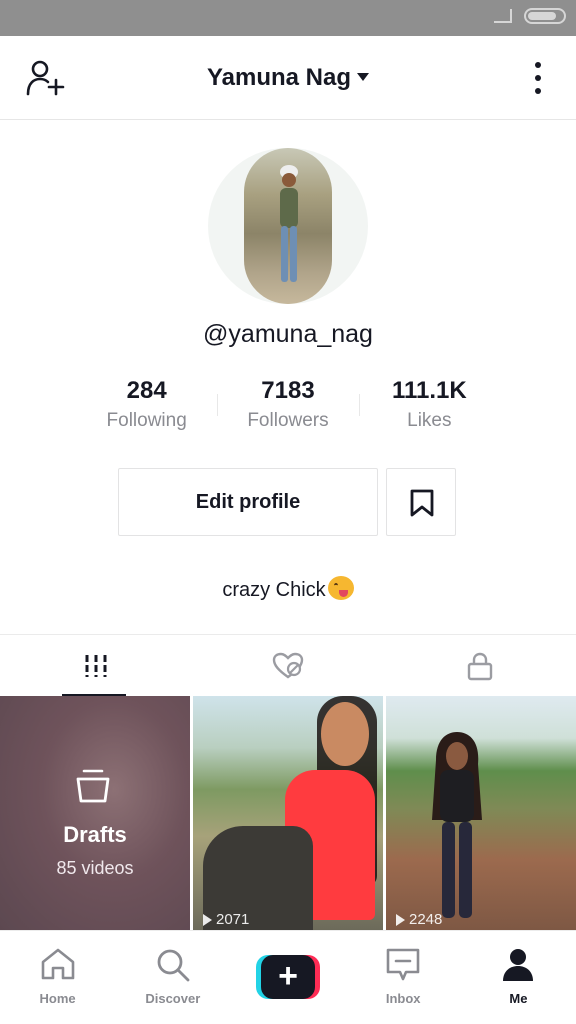  Describe the element at coordinates (274, 590) in the screenshot. I see `bio-text: crazy Chick` at that location.